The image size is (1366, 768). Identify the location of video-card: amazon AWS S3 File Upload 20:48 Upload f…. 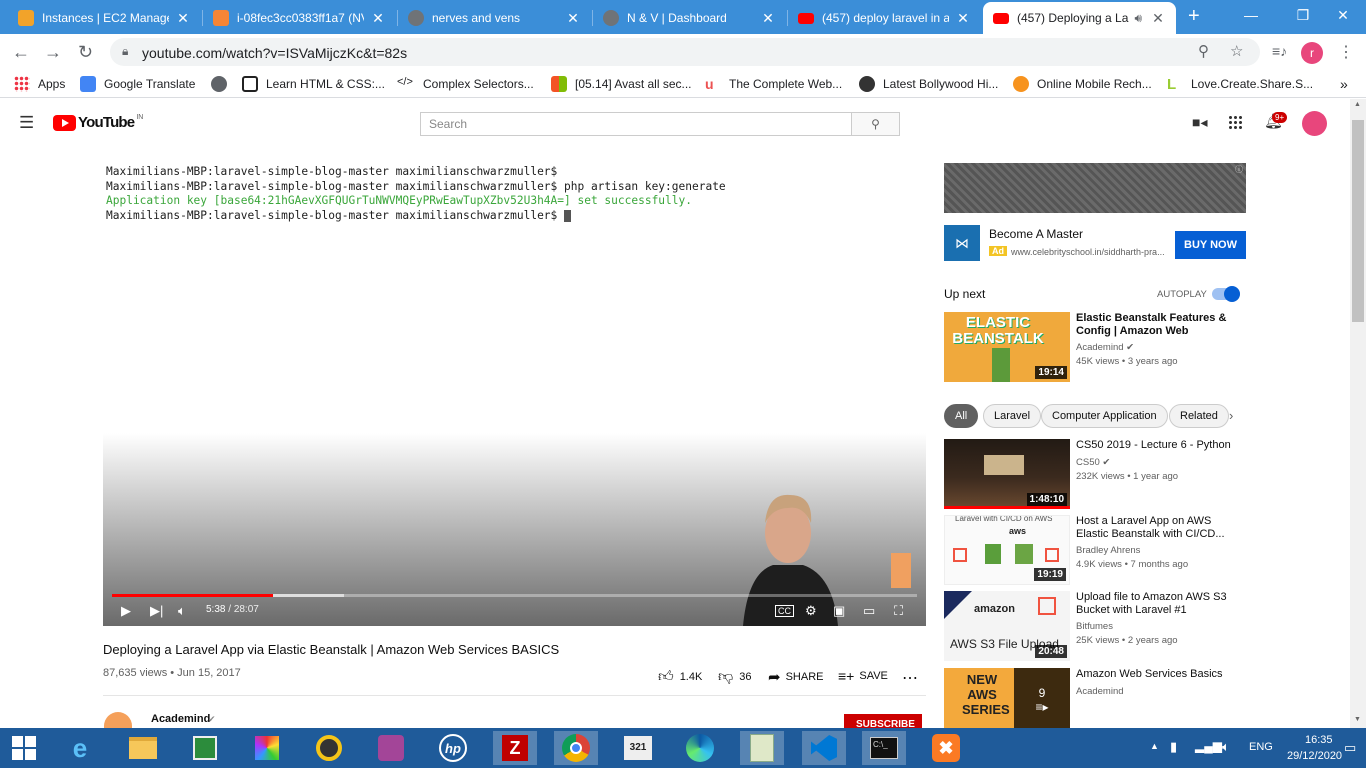
(1095, 626).